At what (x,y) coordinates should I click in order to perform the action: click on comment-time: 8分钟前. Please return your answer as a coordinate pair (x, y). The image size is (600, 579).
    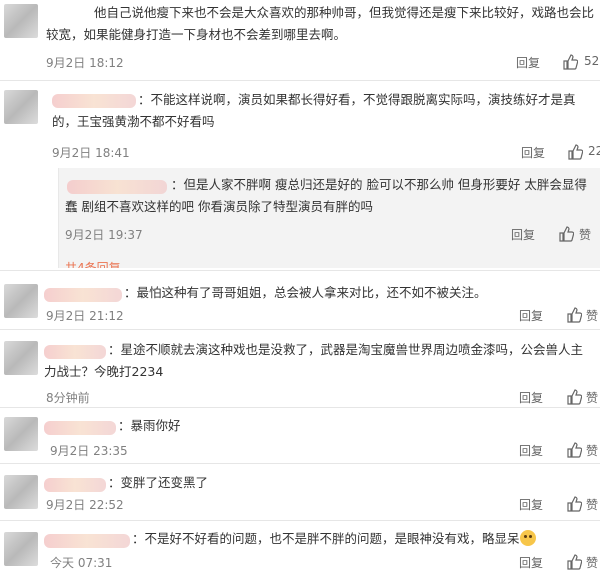
    Looking at the image, I should click on (68, 398).